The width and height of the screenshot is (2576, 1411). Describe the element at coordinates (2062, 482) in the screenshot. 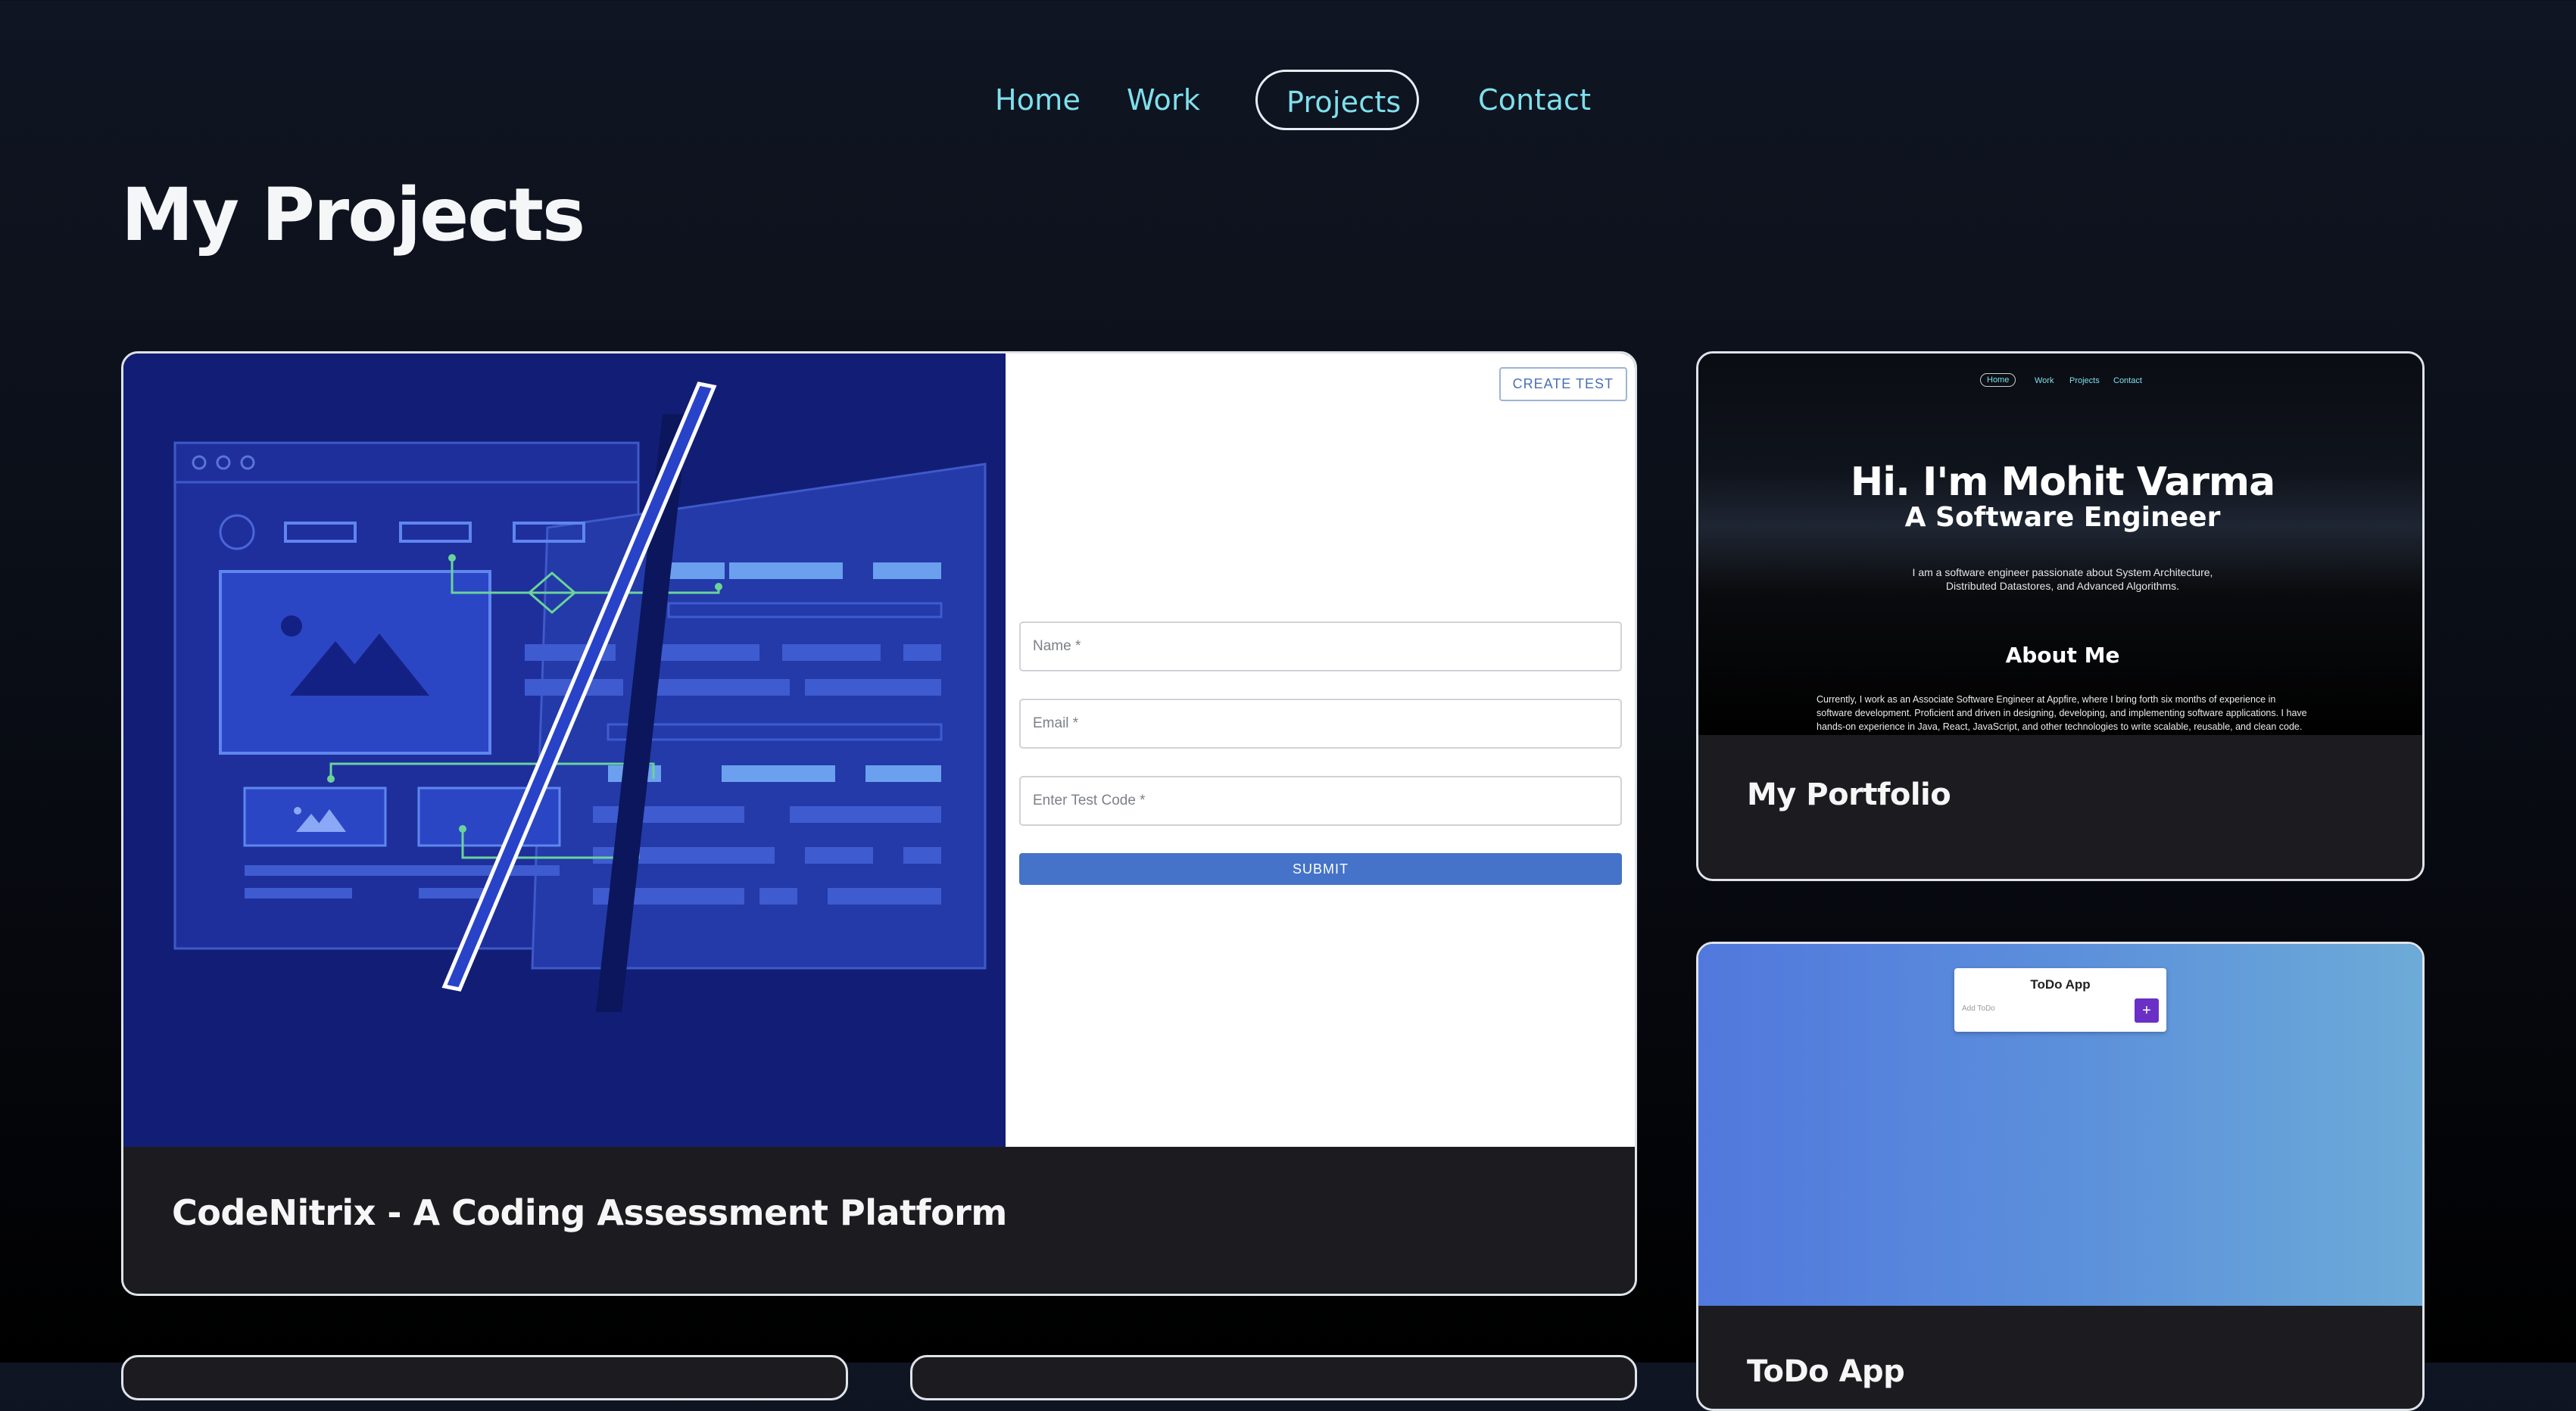

I see `portfolio-headline: Hi. I'm Mohit Varma` at that location.